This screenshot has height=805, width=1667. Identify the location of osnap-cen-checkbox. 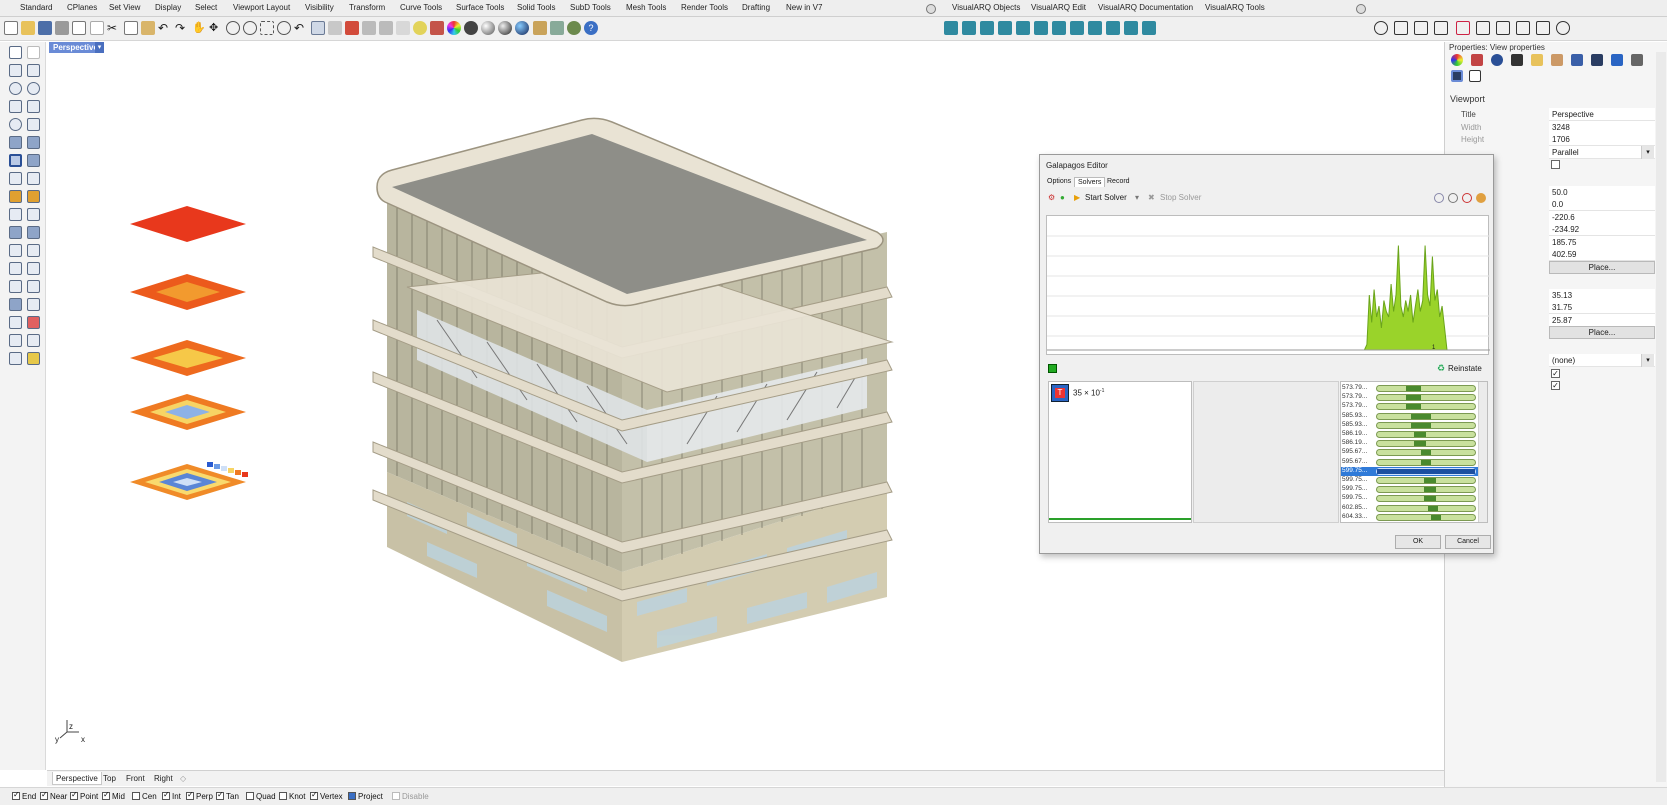
(136, 796).